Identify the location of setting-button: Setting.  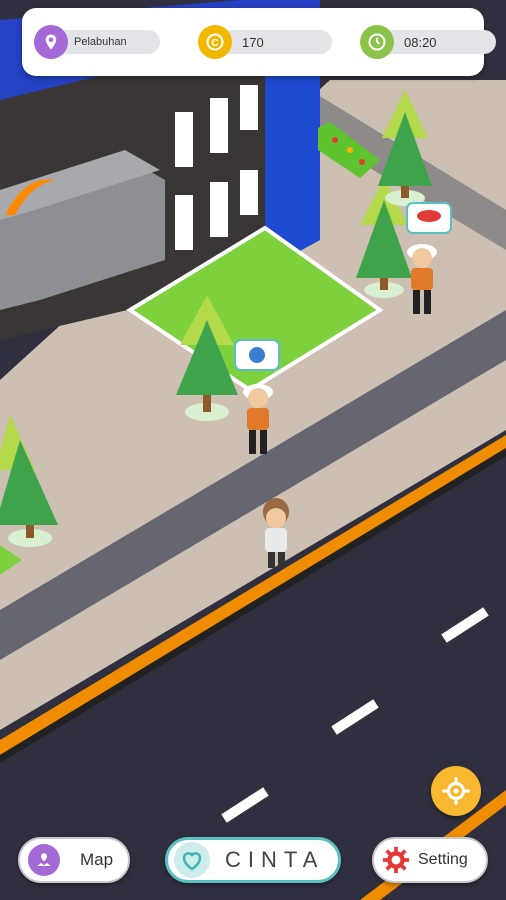
(430, 860).